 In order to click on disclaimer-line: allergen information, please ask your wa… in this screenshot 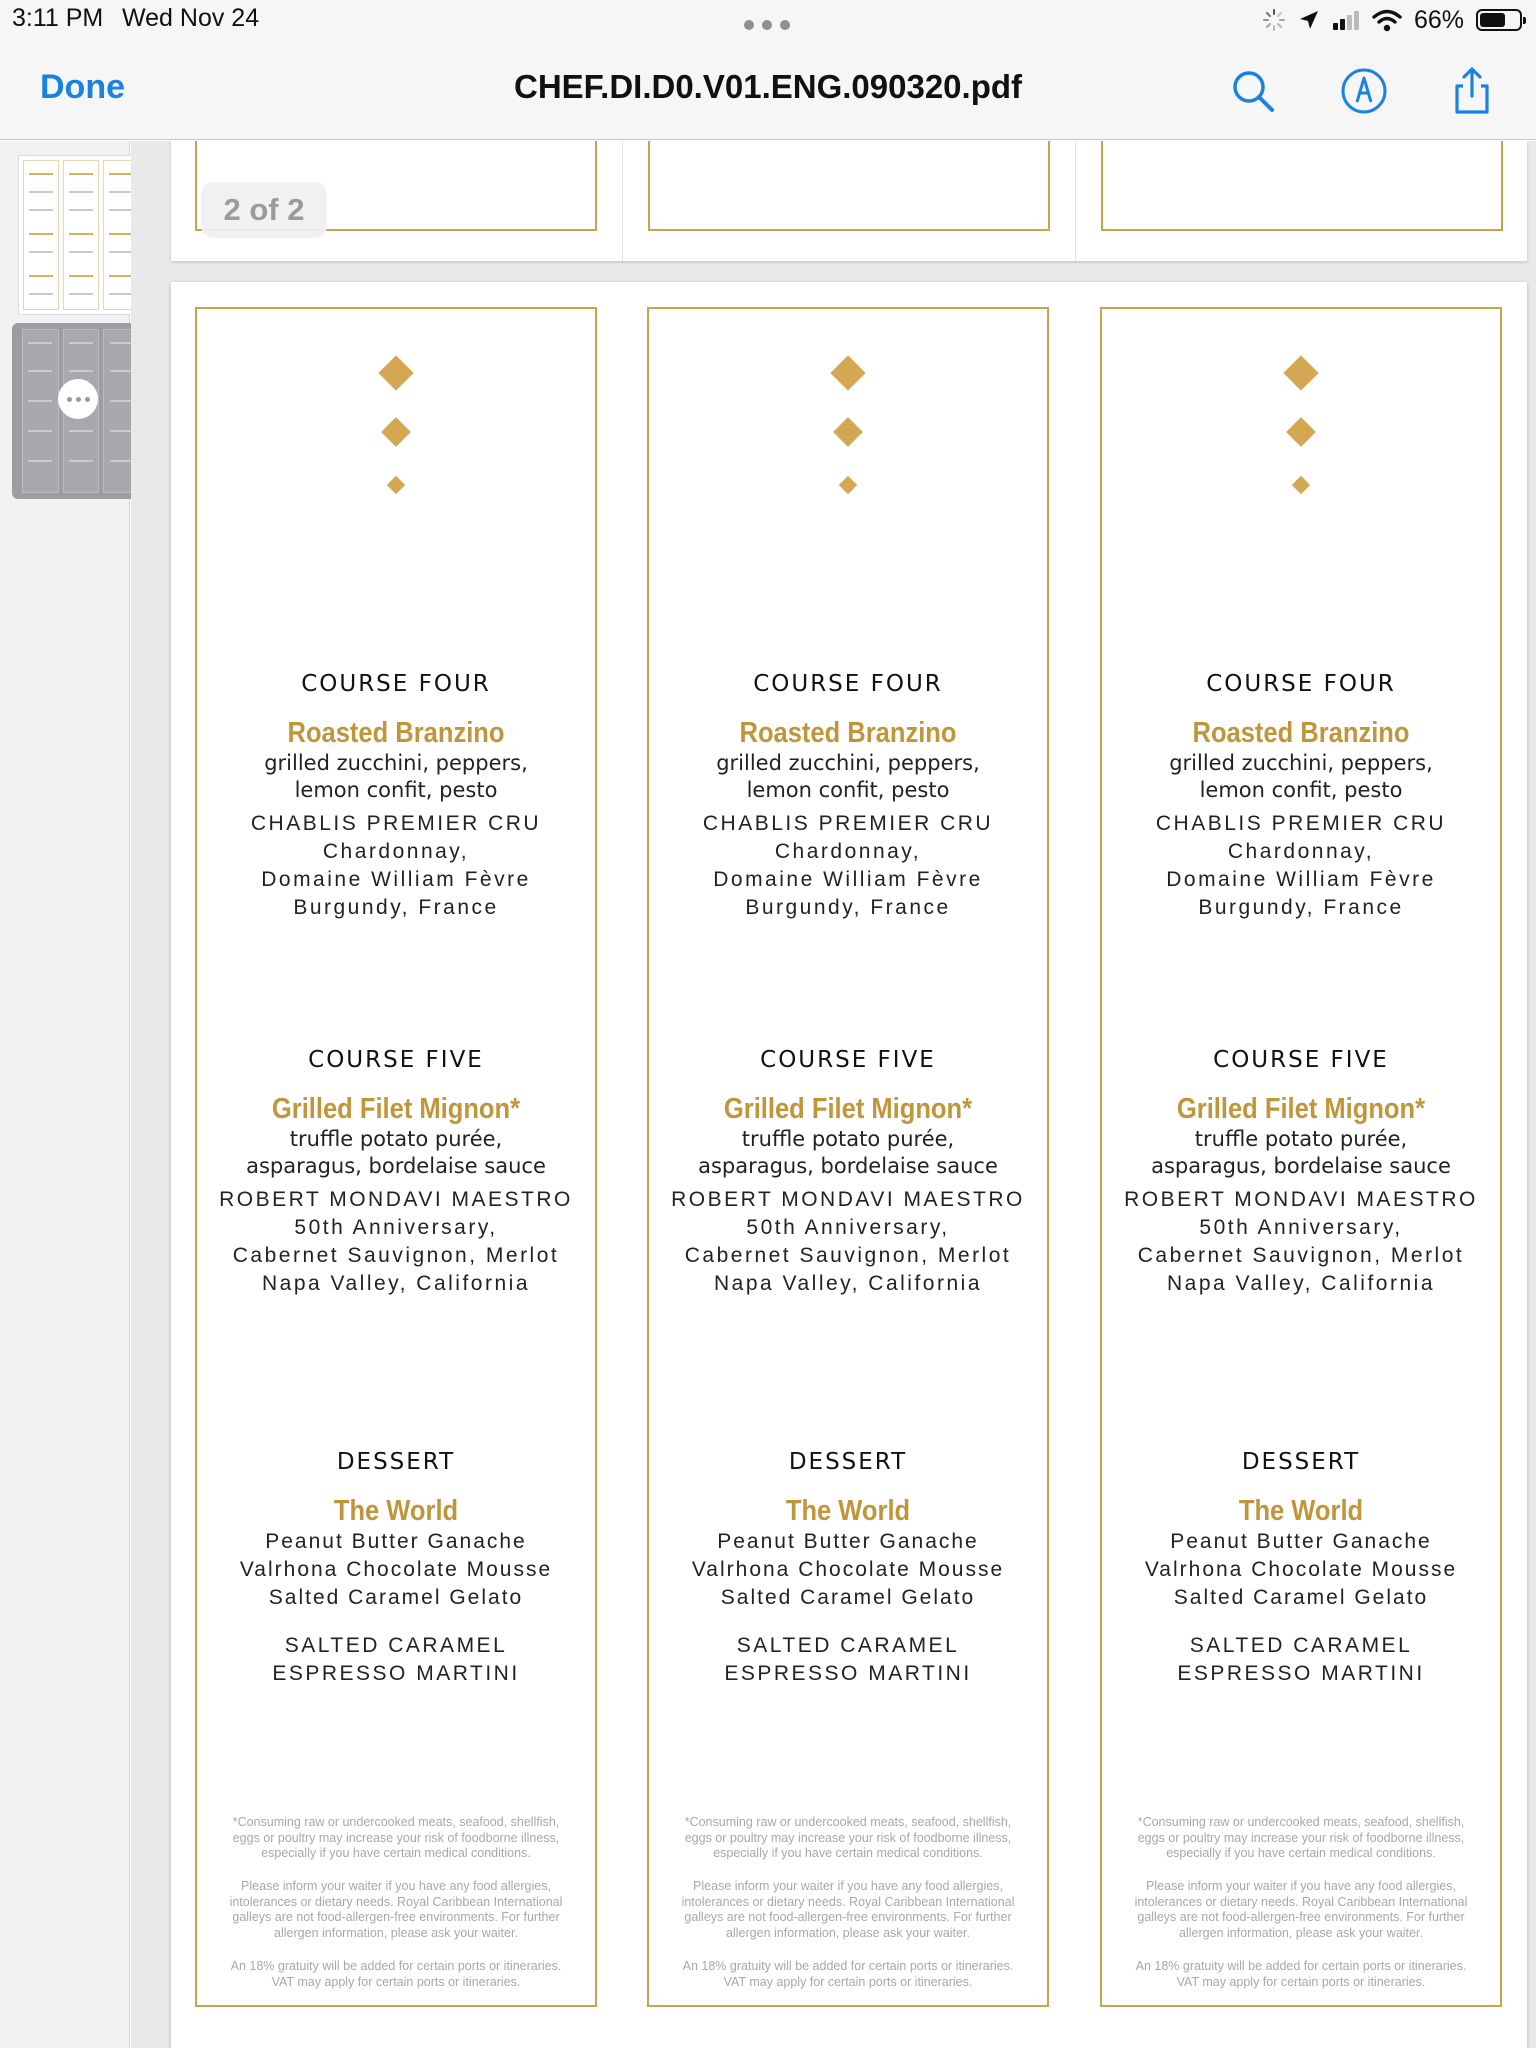, I will do `click(1301, 1932)`.